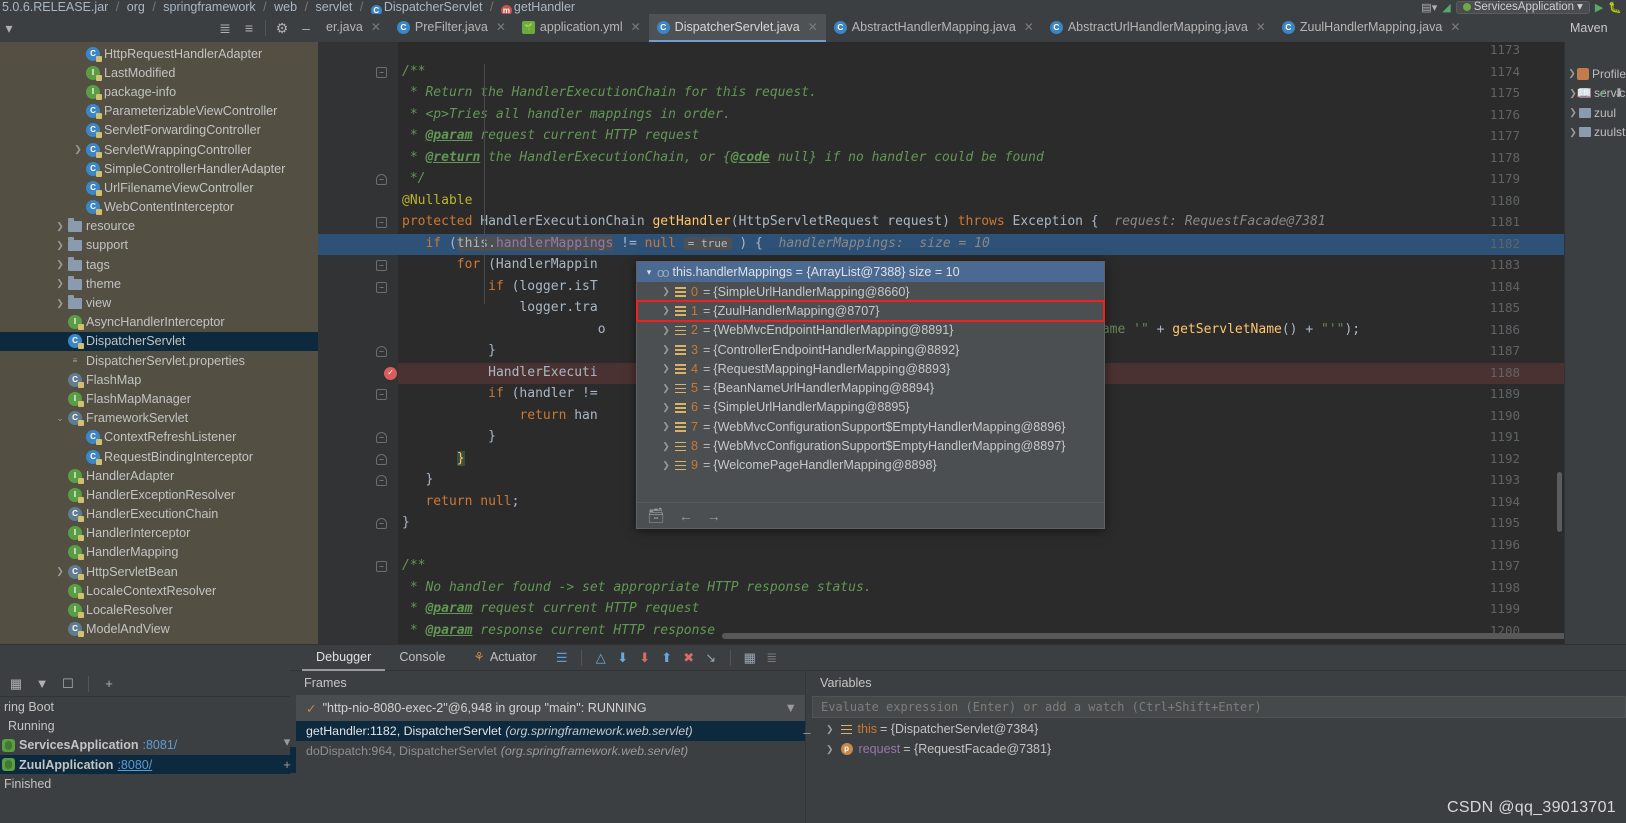 Image resolution: width=1626 pixels, height=823 pixels. I want to click on tree-item-httprequesthandleradapter: C HttpRequestHandlerAdapter, so click(159, 53).